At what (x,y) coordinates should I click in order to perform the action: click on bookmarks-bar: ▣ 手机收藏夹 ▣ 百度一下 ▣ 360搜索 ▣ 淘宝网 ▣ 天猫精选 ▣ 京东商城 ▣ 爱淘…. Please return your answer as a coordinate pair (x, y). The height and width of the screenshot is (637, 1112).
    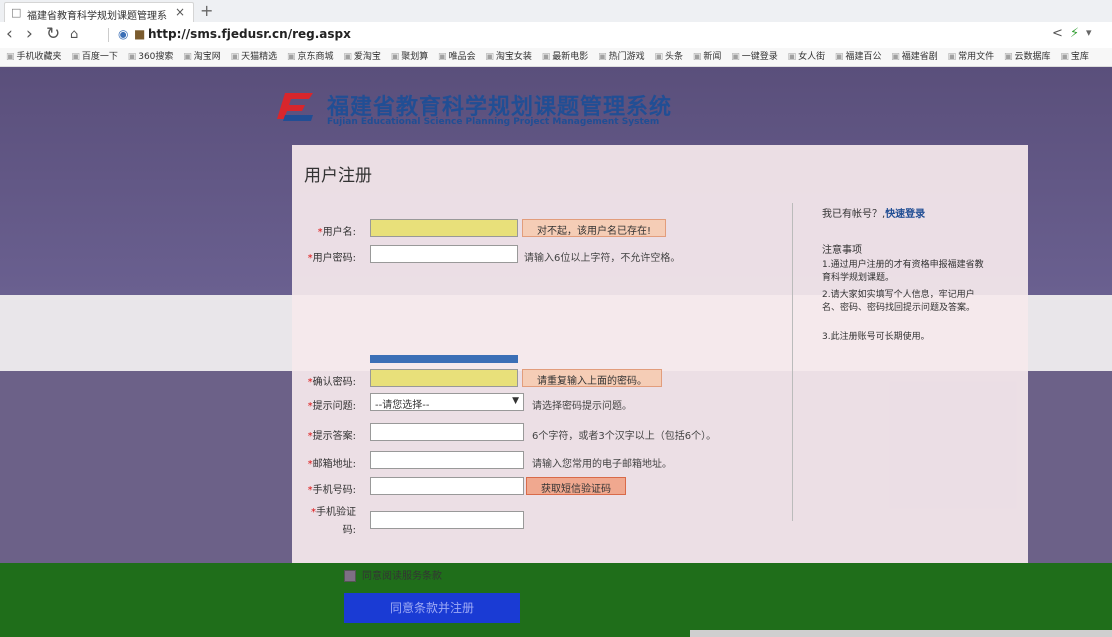
    Looking at the image, I should click on (556, 57).